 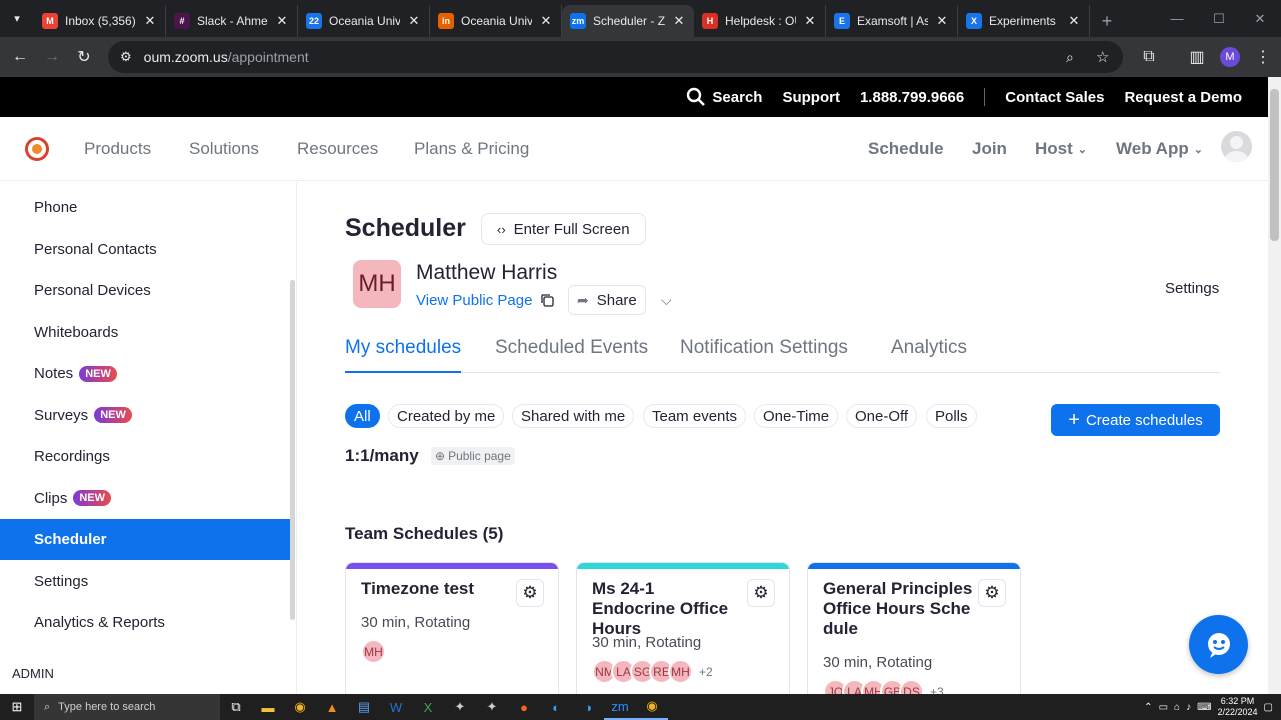 I want to click on phone-number: 1.888.799.9666, so click(x=912, y=97).